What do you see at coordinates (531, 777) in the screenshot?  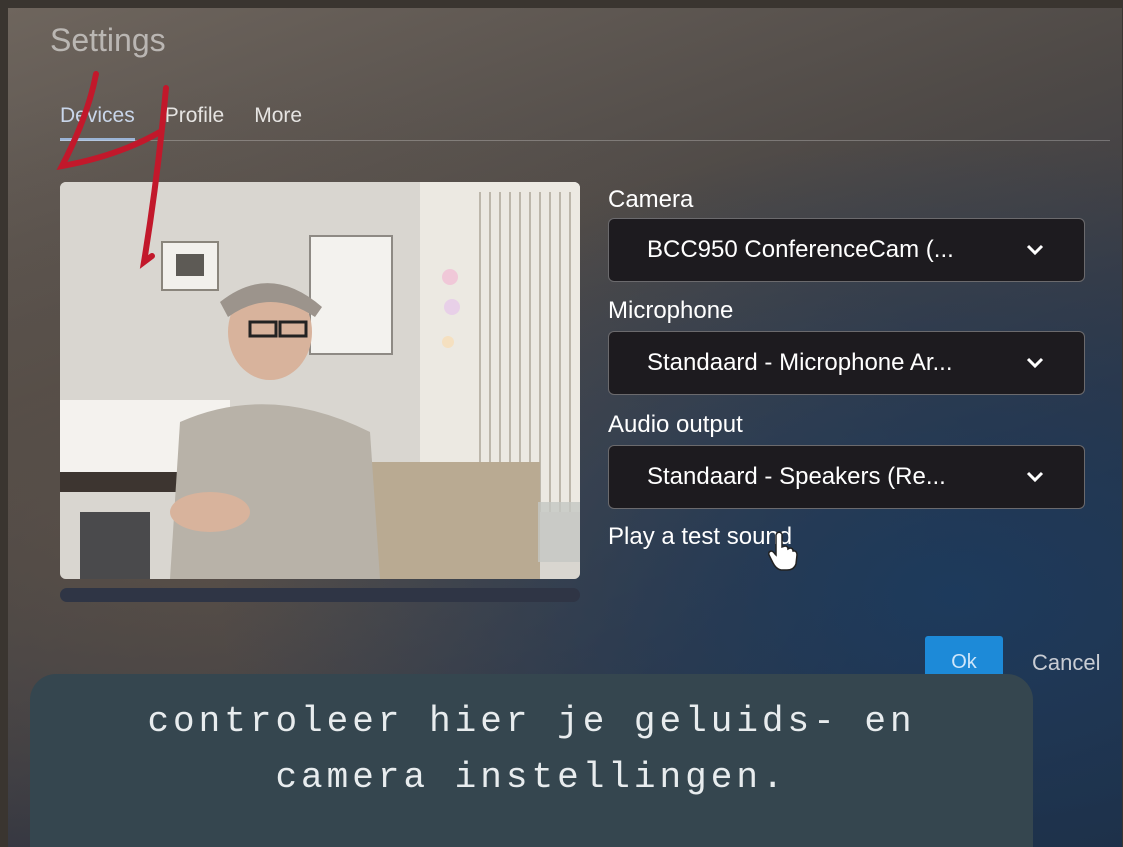 I see `caption-line-2: camera instellingen.` at bounding box center [531, 777].